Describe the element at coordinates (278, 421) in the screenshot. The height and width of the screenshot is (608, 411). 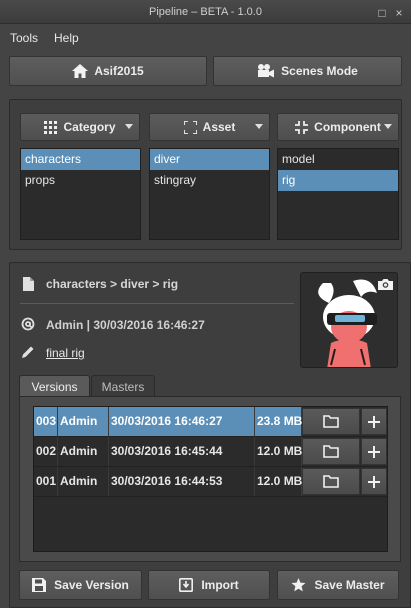
I see `version-size: 23.8 MB` at that location.